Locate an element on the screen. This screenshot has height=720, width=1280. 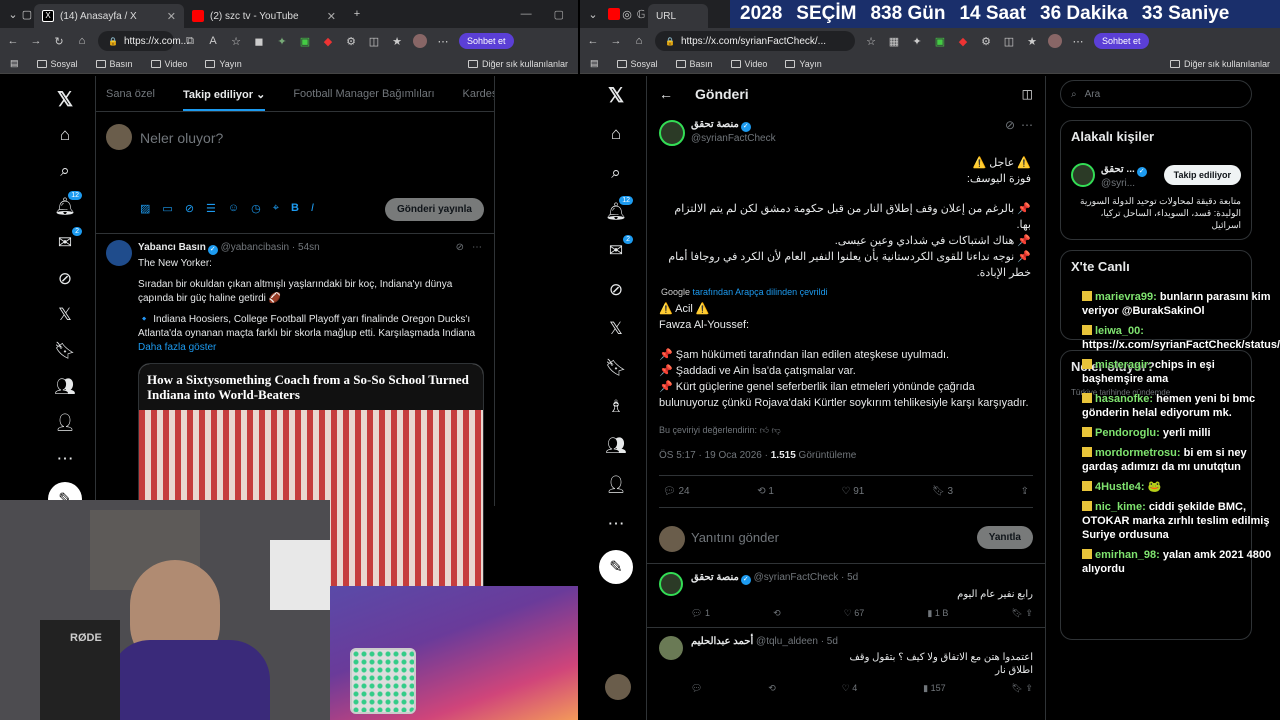
refresh-icon: ↻ is located at coordinates (59, 41).